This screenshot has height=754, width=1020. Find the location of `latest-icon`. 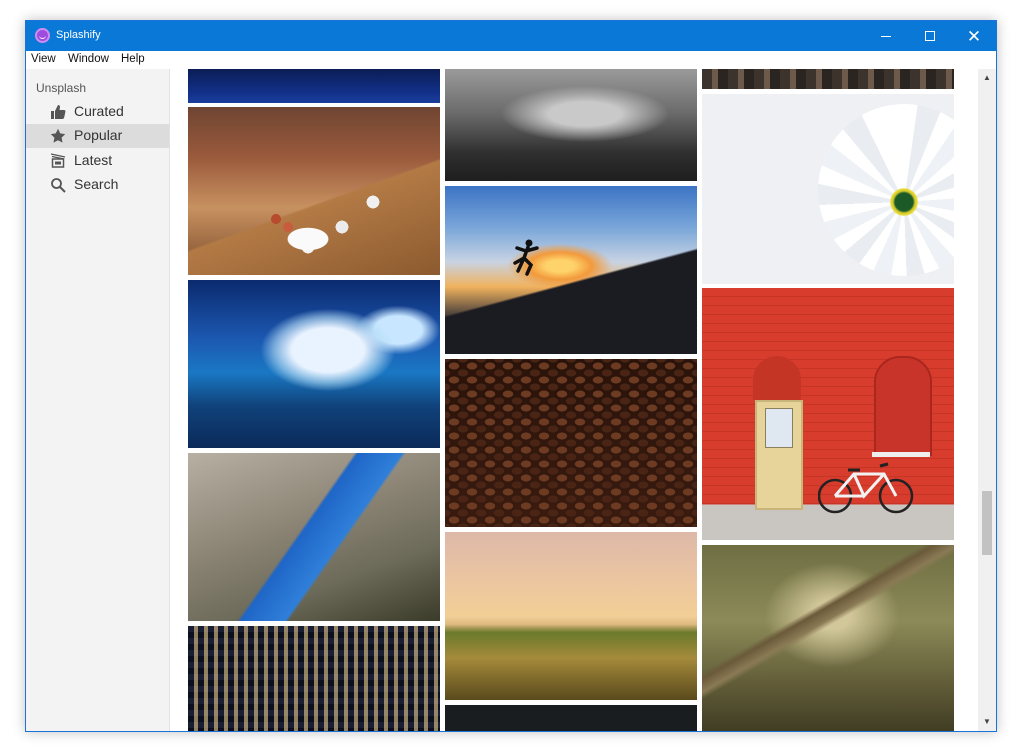

latest-icon is located at coordinates (58, 160).